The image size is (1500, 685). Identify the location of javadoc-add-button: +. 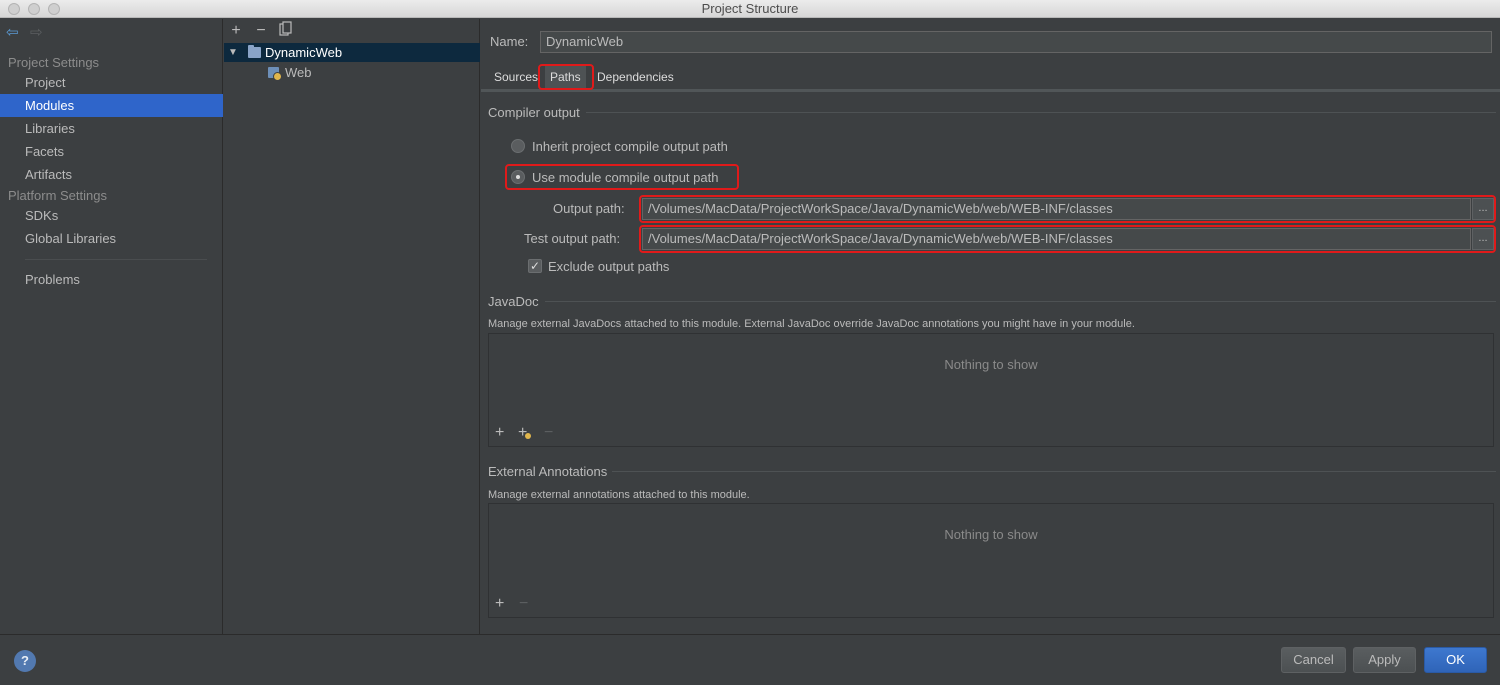
(499, 433).